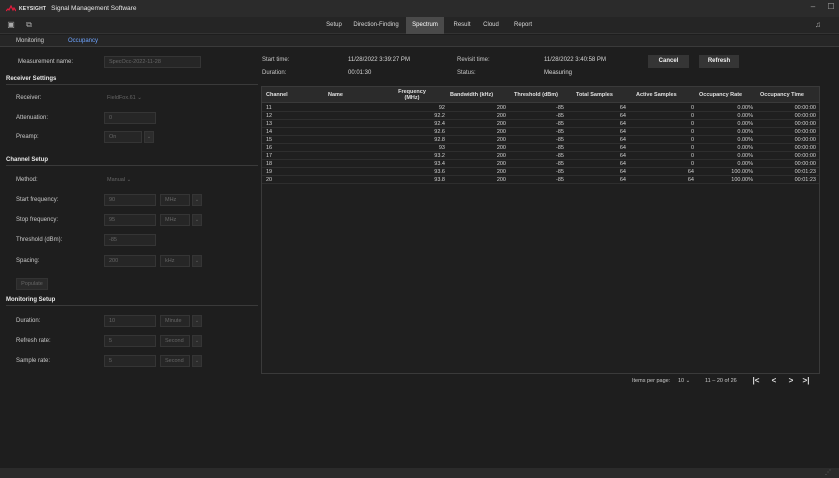  I want to click on last-page-icon: >|, so click(806, 381).